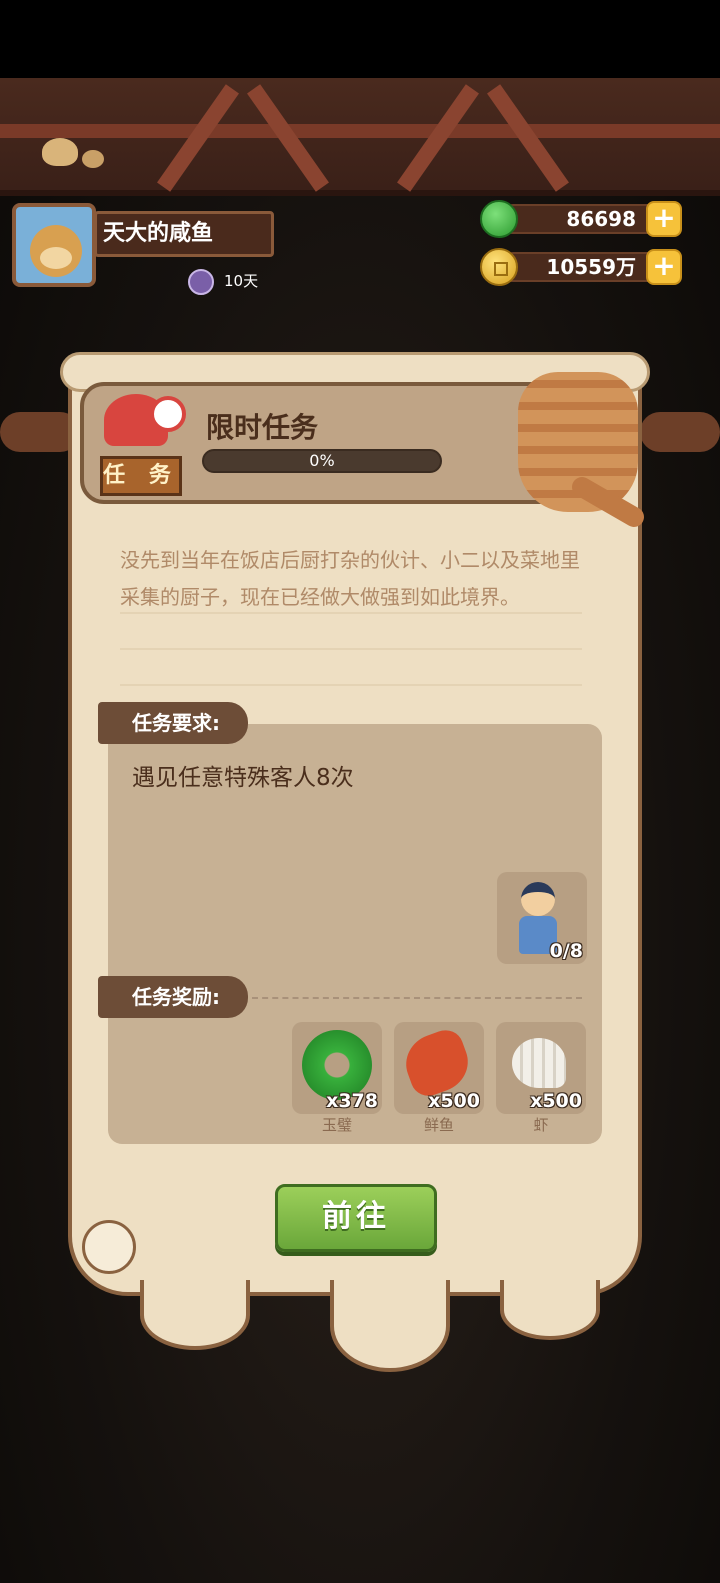 This screenshot has width=720, height=1583. Describe the element at coordinates (356, 1218) in the screenshot. I see `go-button: 前往` at that location.